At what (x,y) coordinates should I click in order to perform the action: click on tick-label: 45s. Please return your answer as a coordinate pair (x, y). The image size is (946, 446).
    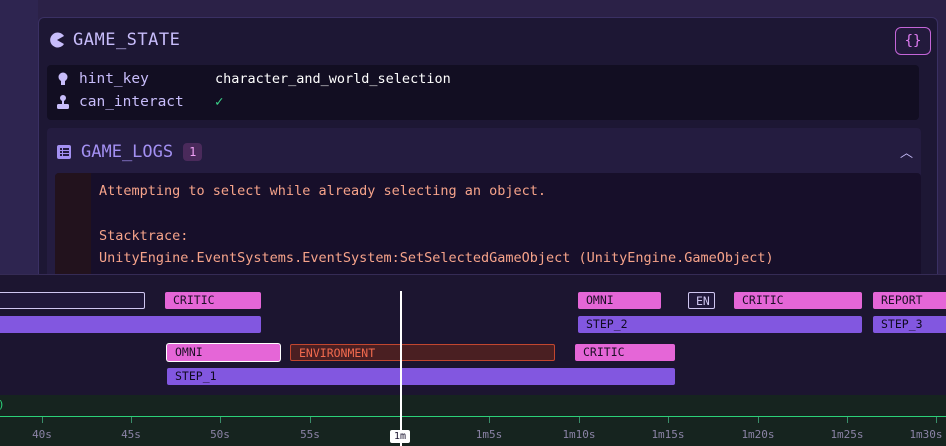
    Looking at the image, I should click on (131, 434).